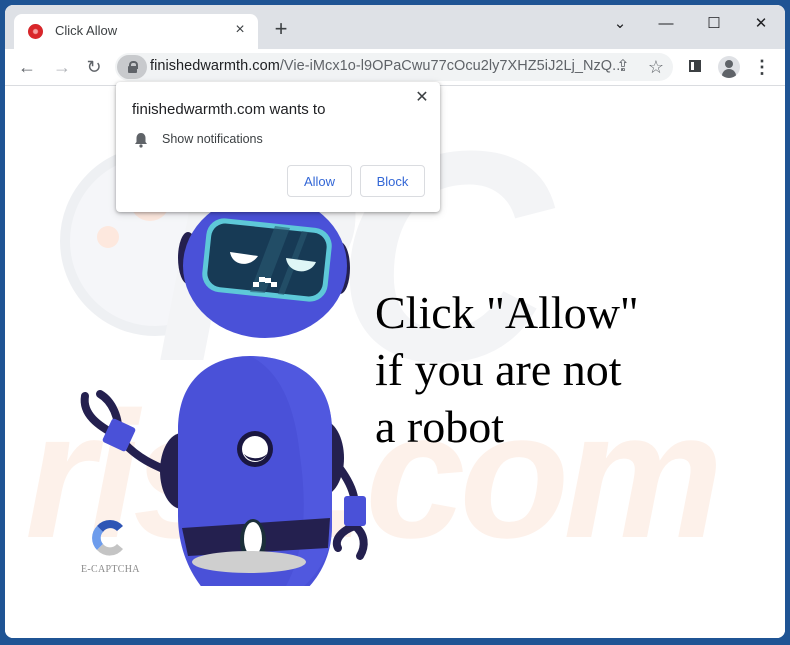  Describe the element at coordinates (110, 569) in the screenshot. I see `ecaptcha-label: E-CAPTCHA` at that location.